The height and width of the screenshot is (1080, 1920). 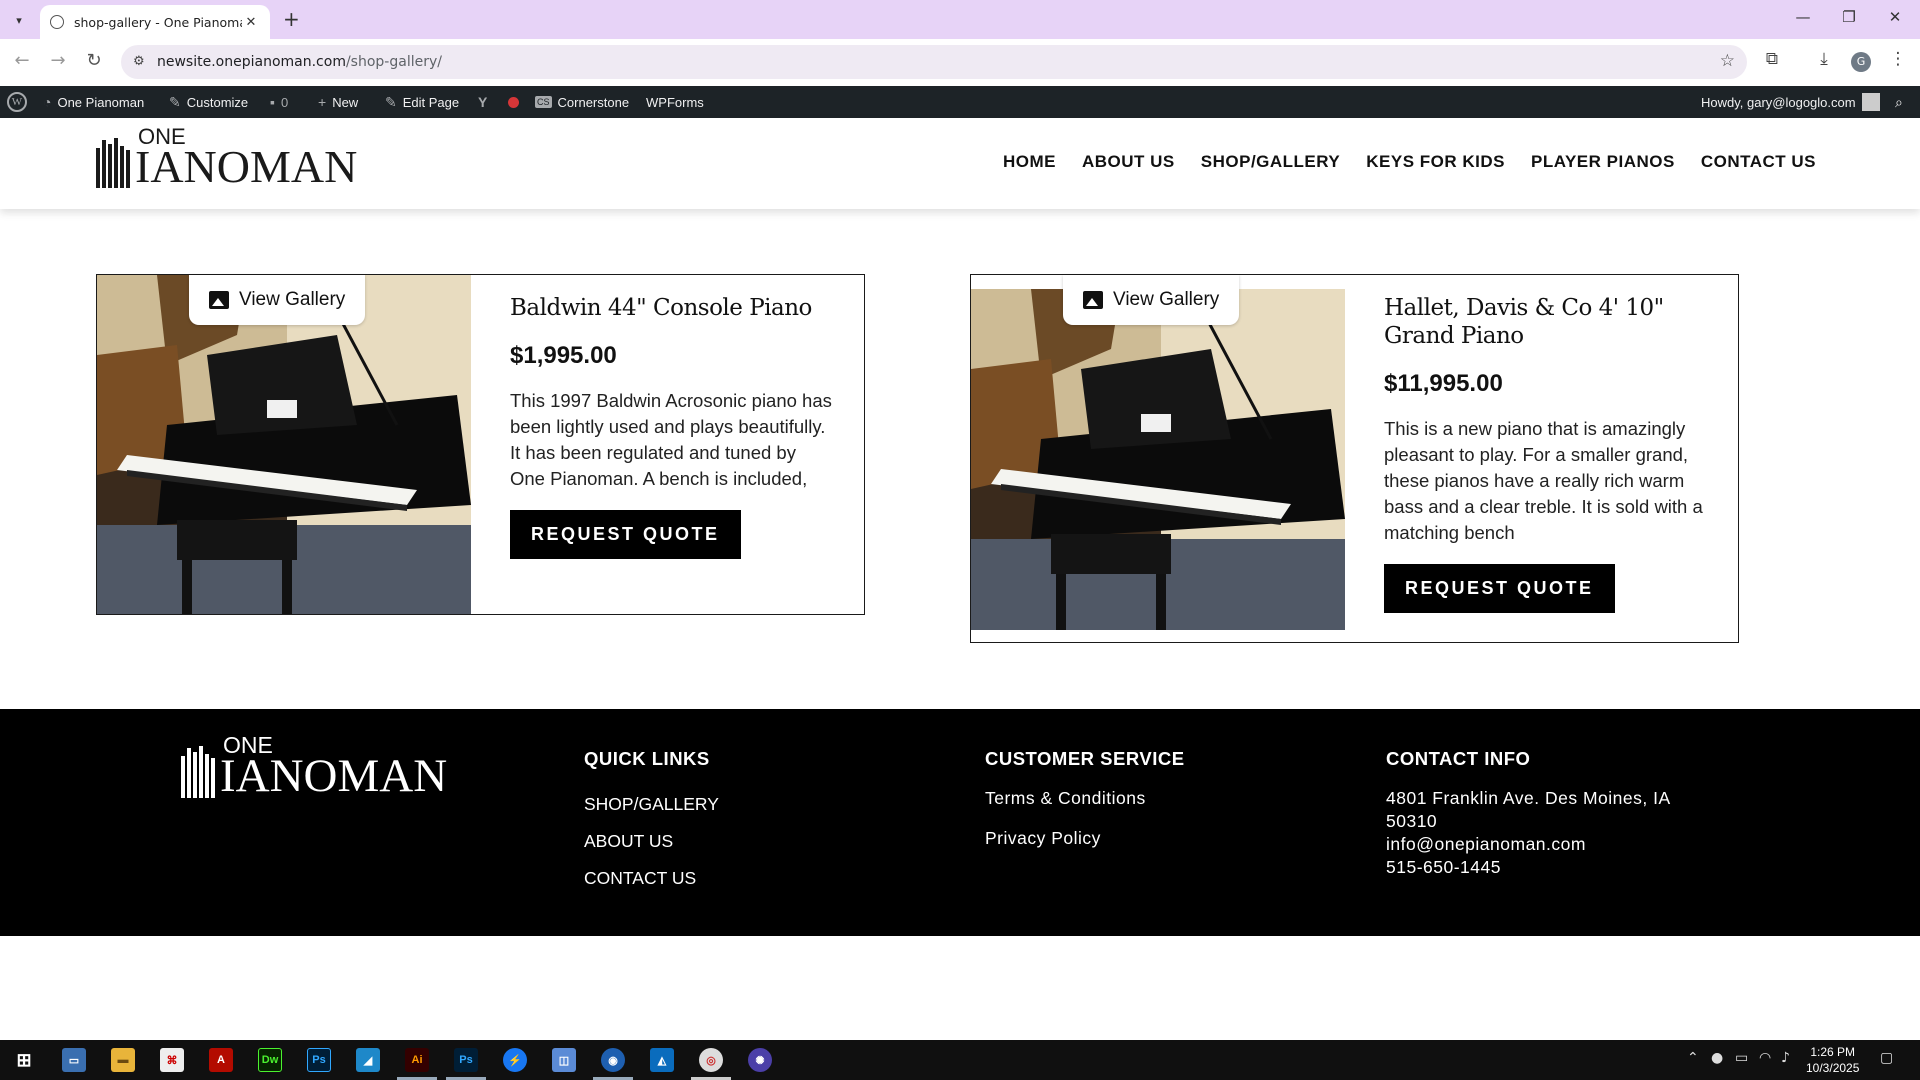 I want to click on user-avatar, so click(x=1870, y=102).